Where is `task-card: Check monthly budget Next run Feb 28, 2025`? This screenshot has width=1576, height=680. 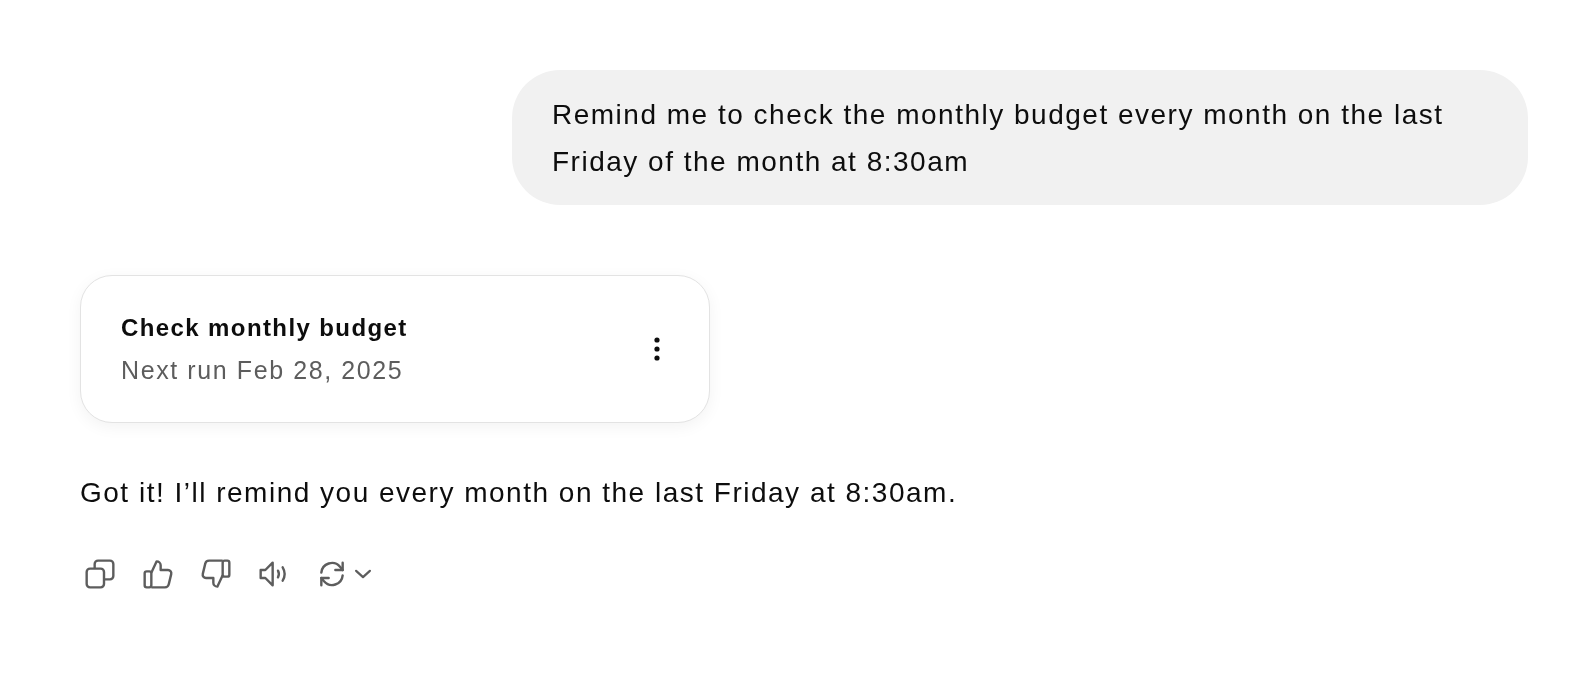
task-card: Check monthly budget Next run Feb 28, 2025 is located at coordinates (395, 349).